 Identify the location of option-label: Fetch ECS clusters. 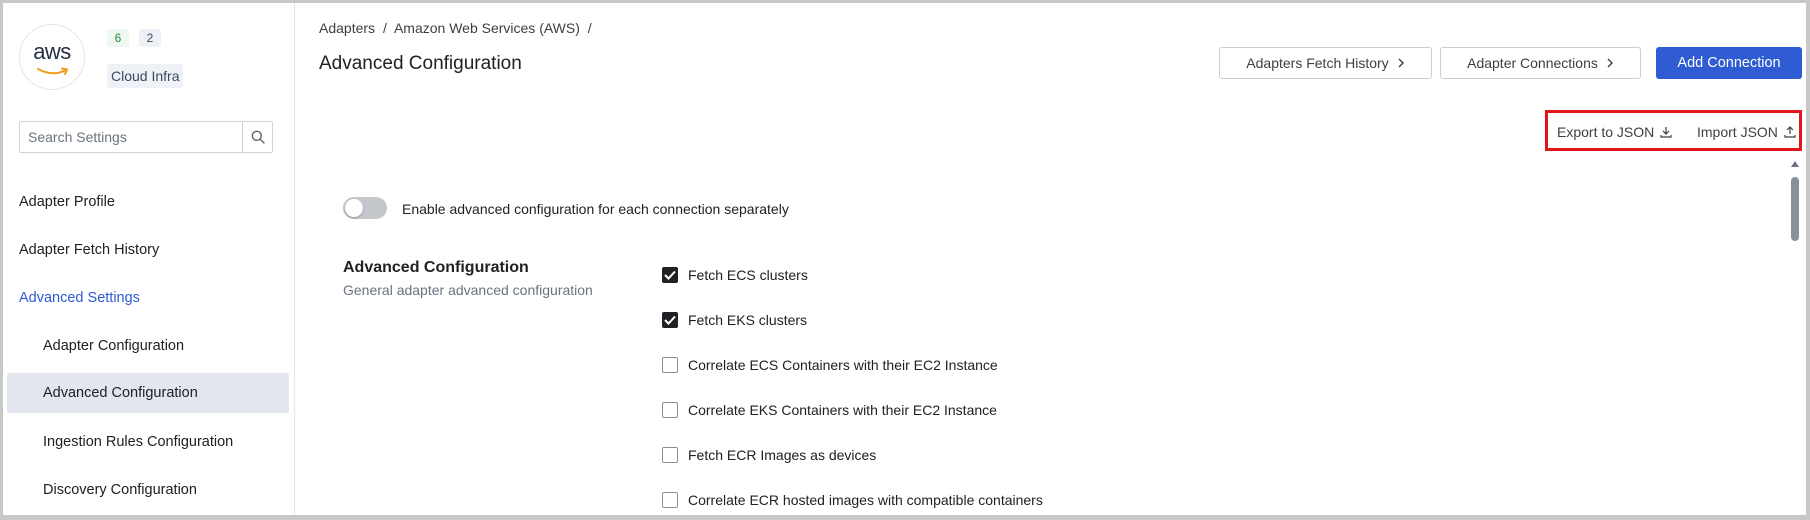
(748, 275).